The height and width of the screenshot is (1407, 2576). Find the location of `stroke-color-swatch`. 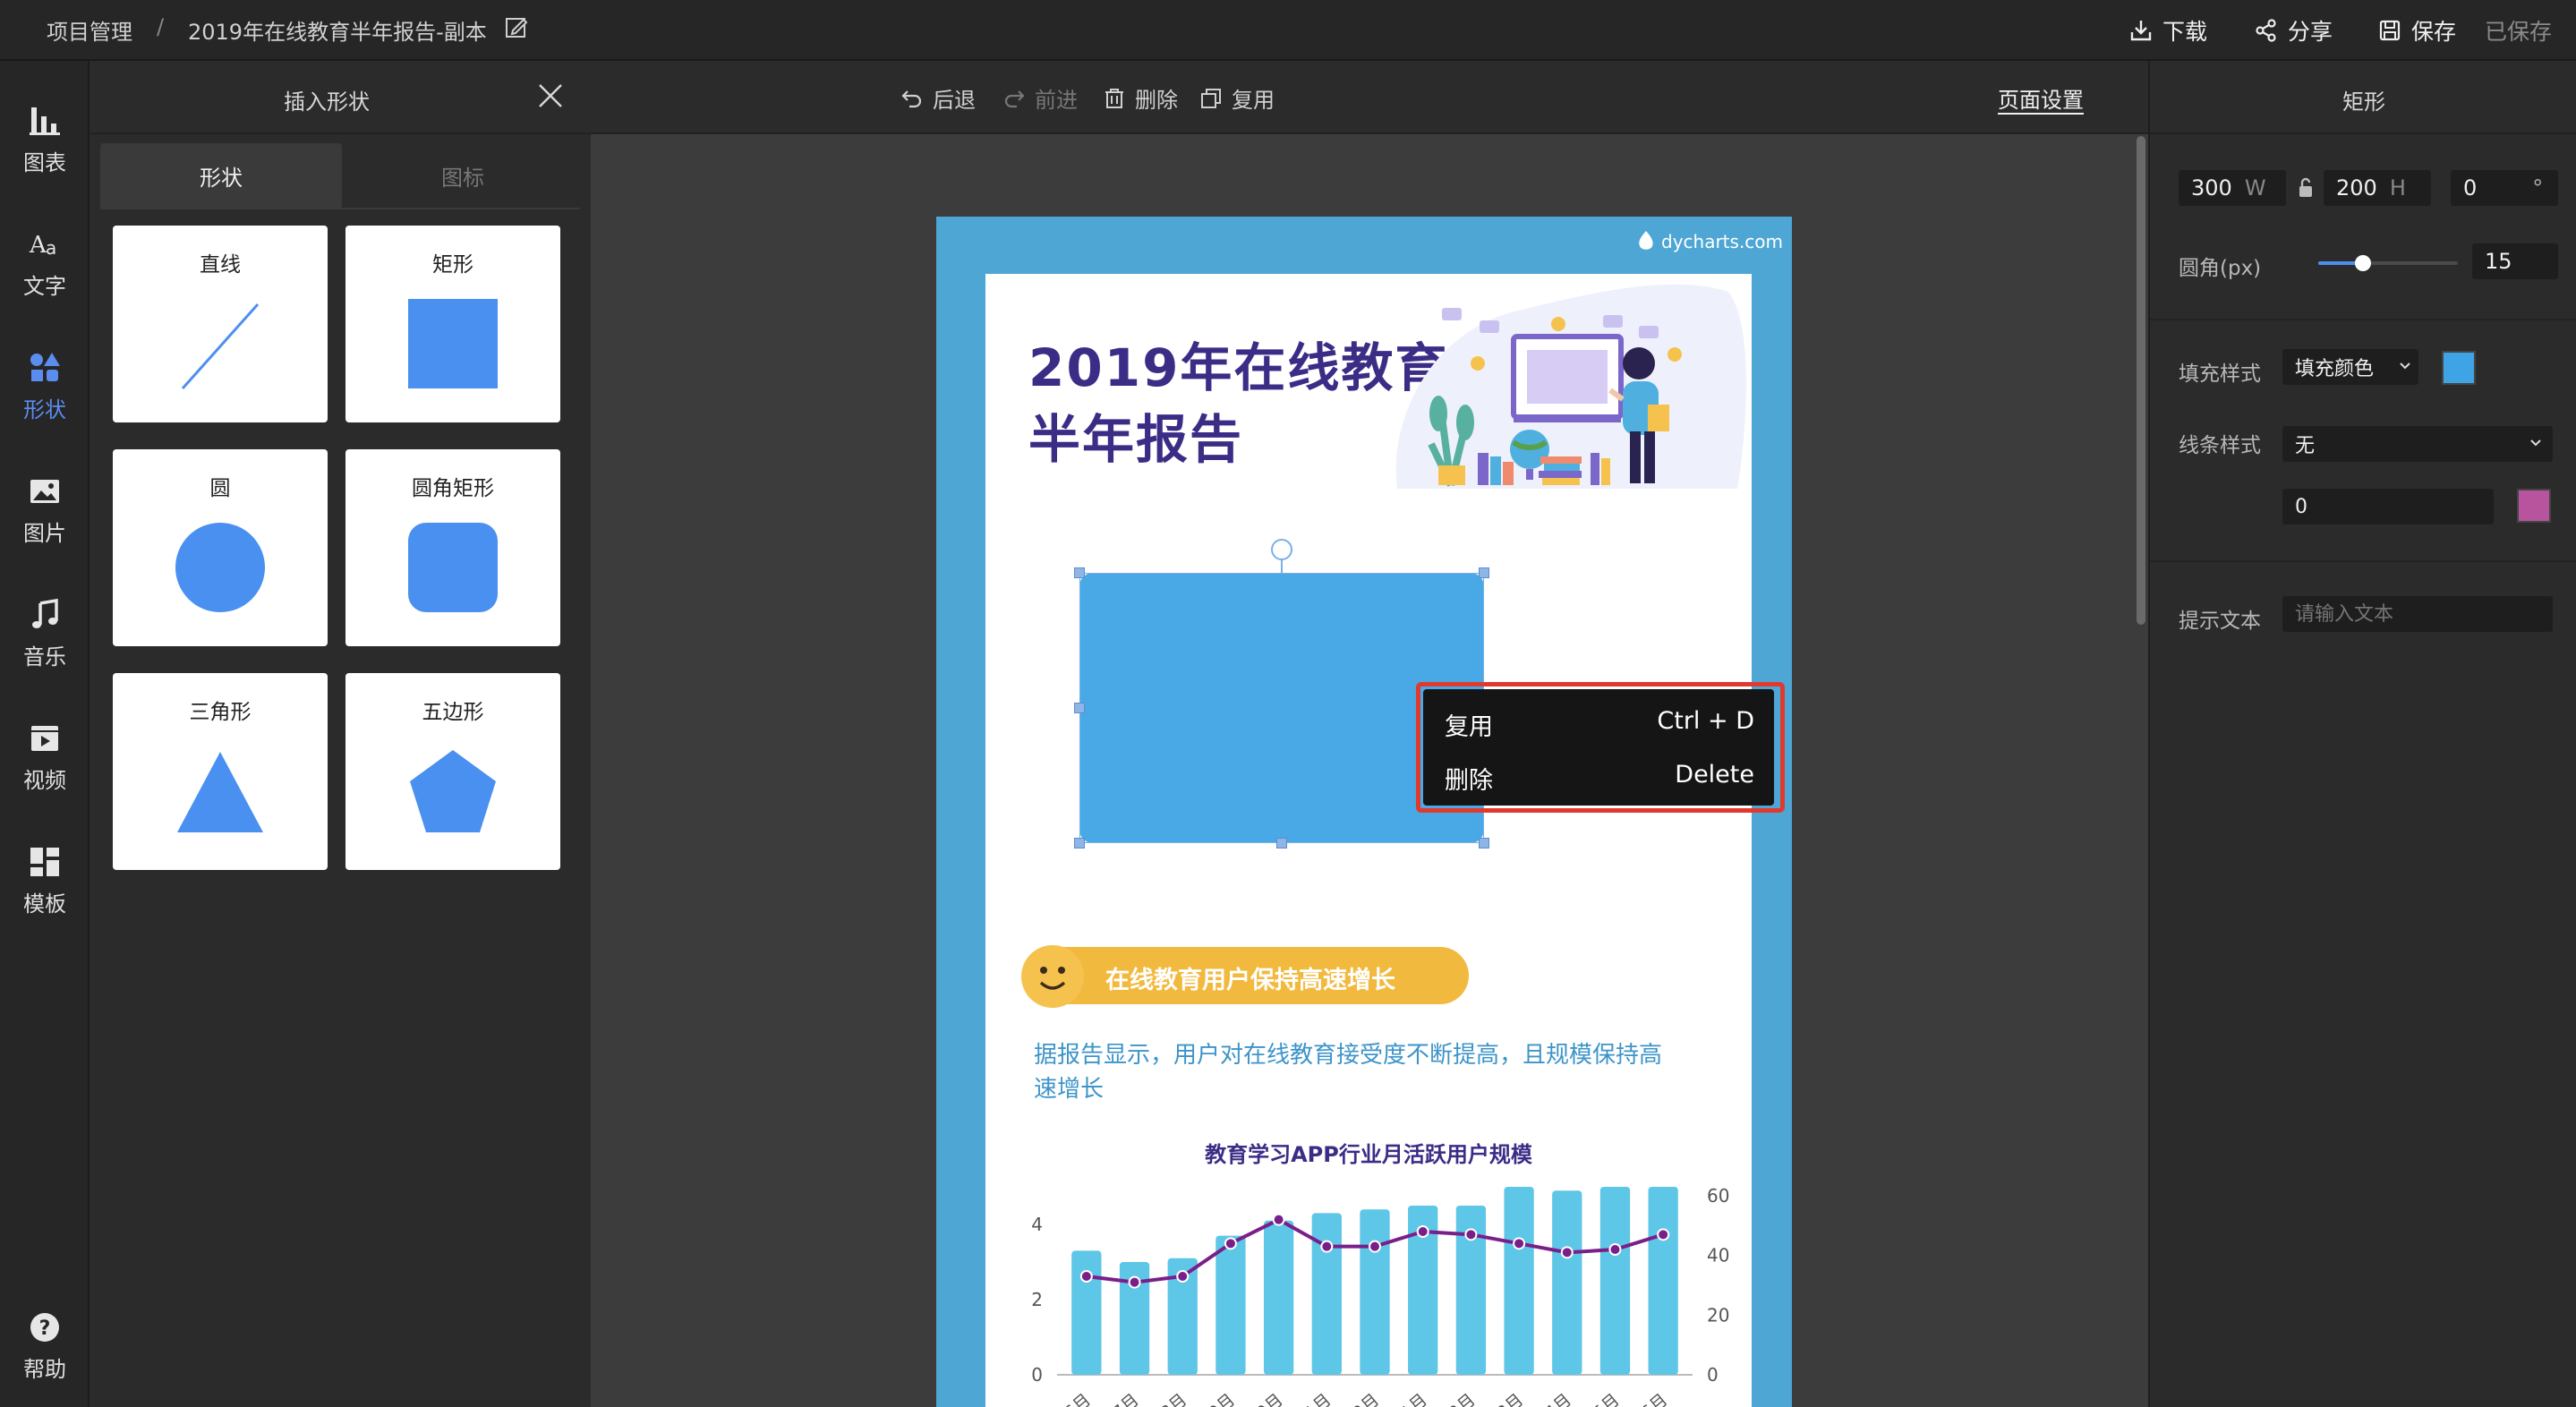

stroke-color-swatch is located at coordinates (2534, 506).